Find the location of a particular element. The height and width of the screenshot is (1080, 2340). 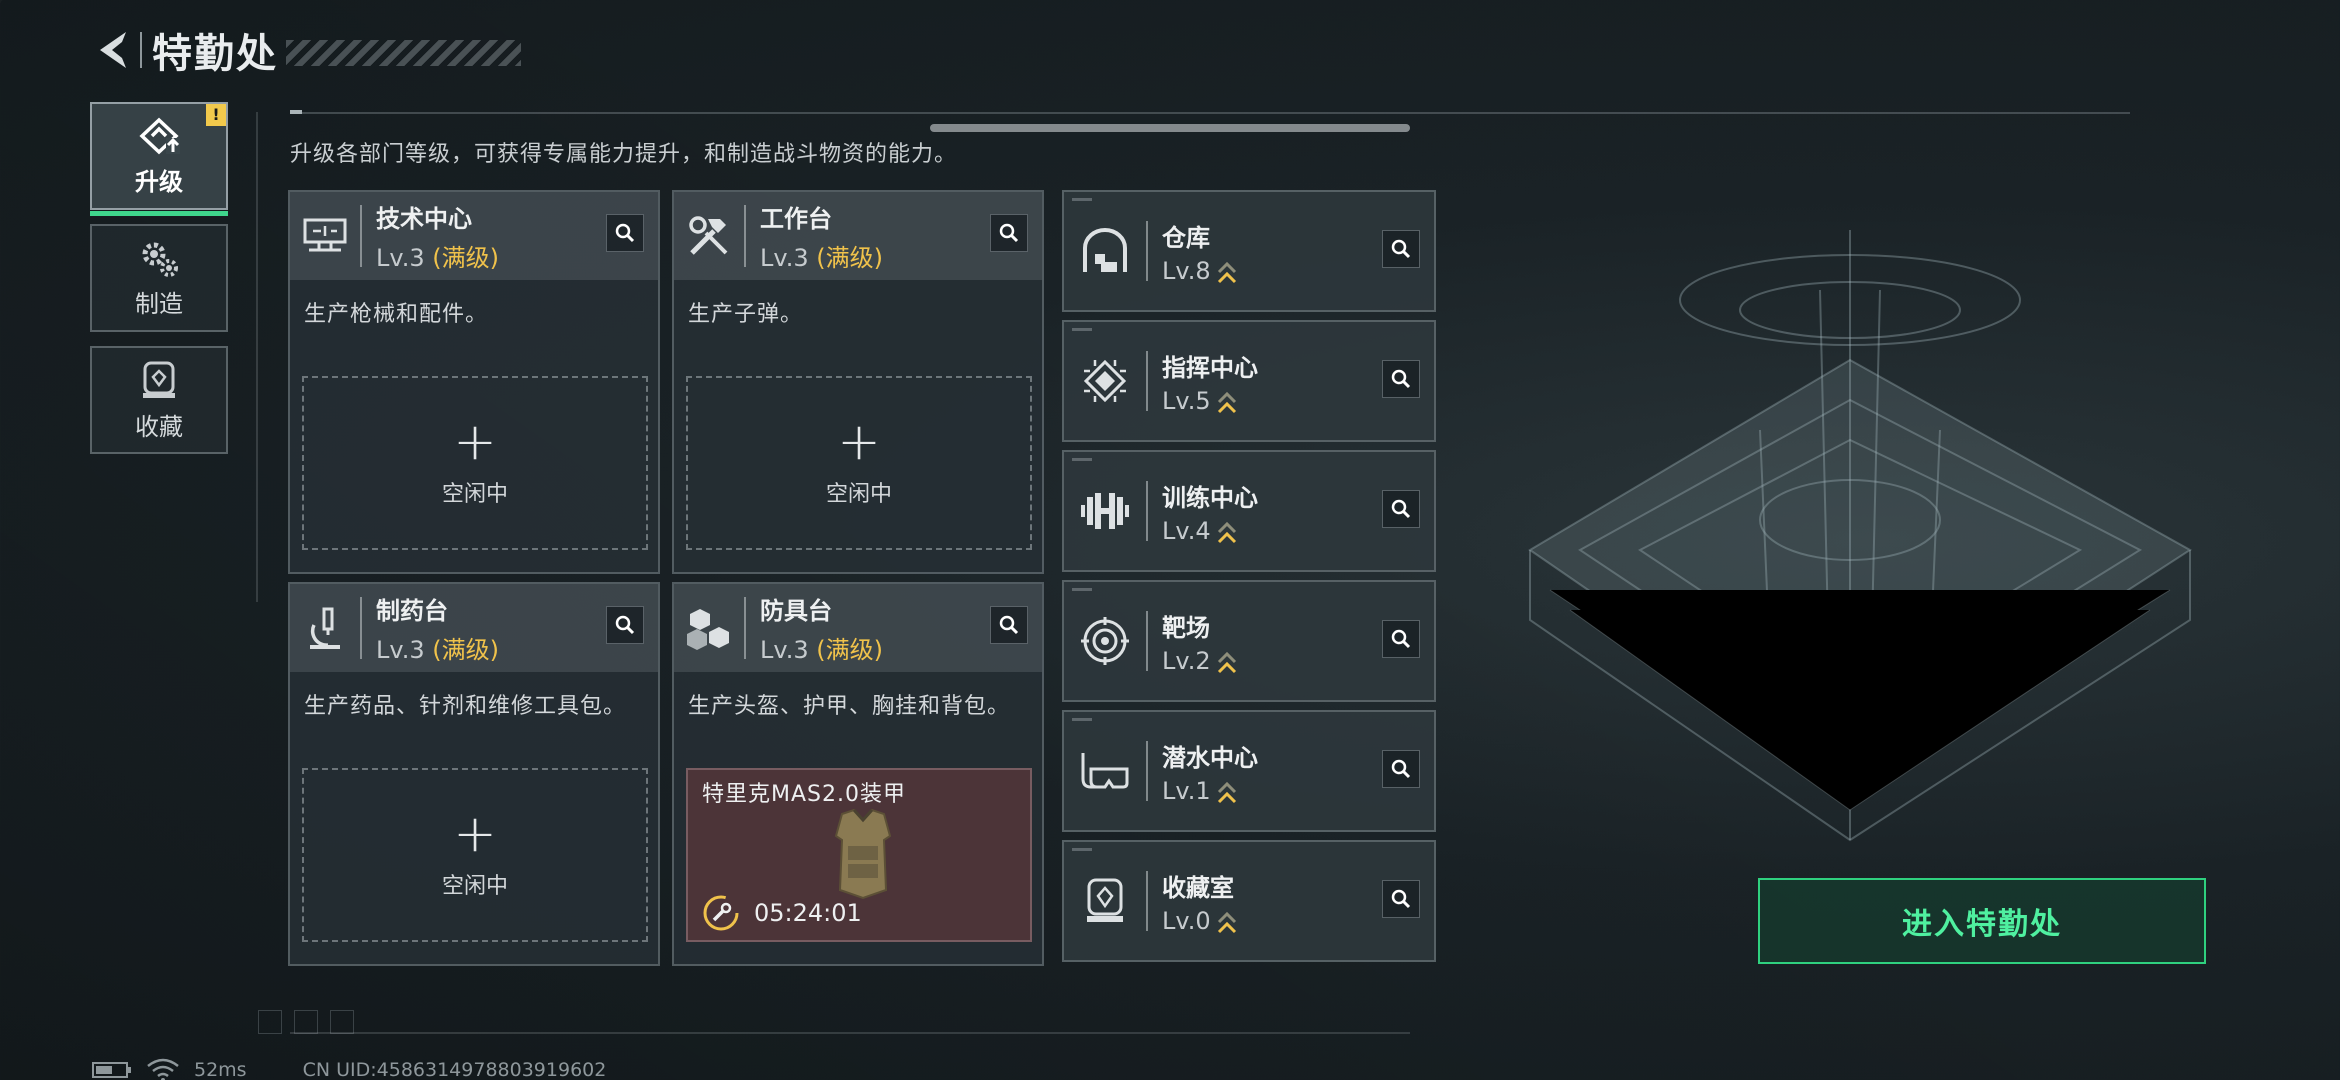

building-level: Lv.5 is located at coordinates (1210, 401).